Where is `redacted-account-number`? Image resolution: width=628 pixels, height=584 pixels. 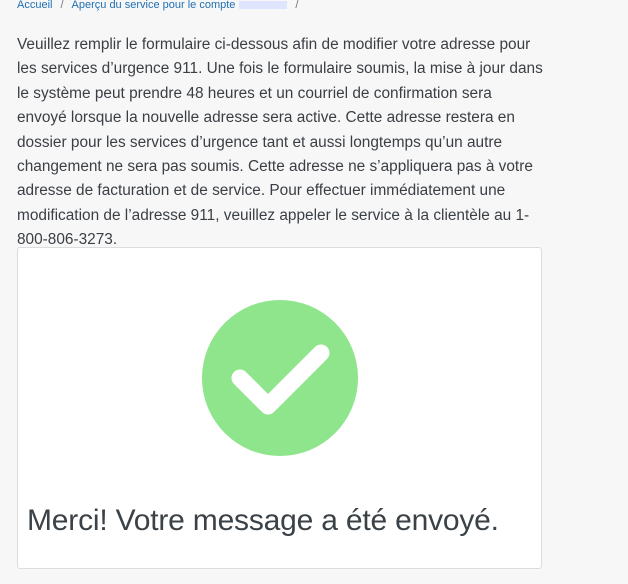 redacted-account-number is located at coordinates (263, 5).